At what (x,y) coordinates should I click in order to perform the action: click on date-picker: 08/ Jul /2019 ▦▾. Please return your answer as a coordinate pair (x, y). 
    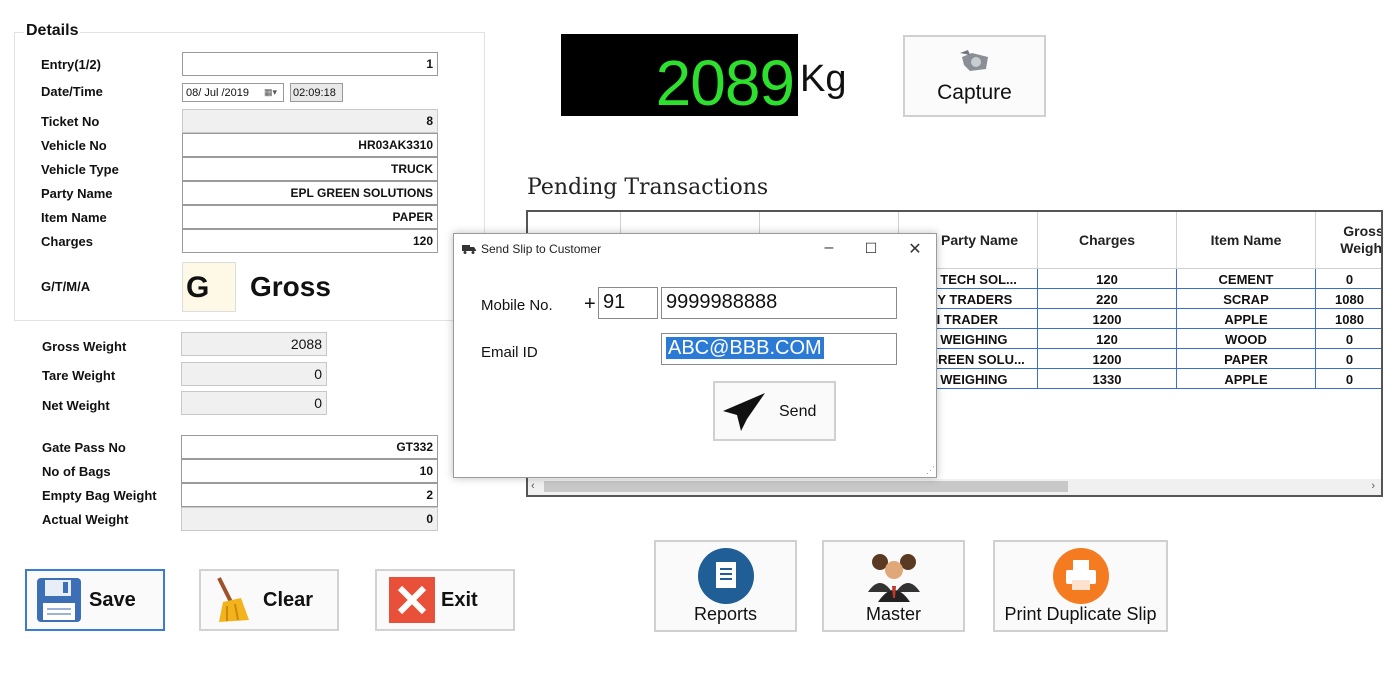
    Looking at the image, I should click on (233, 92).